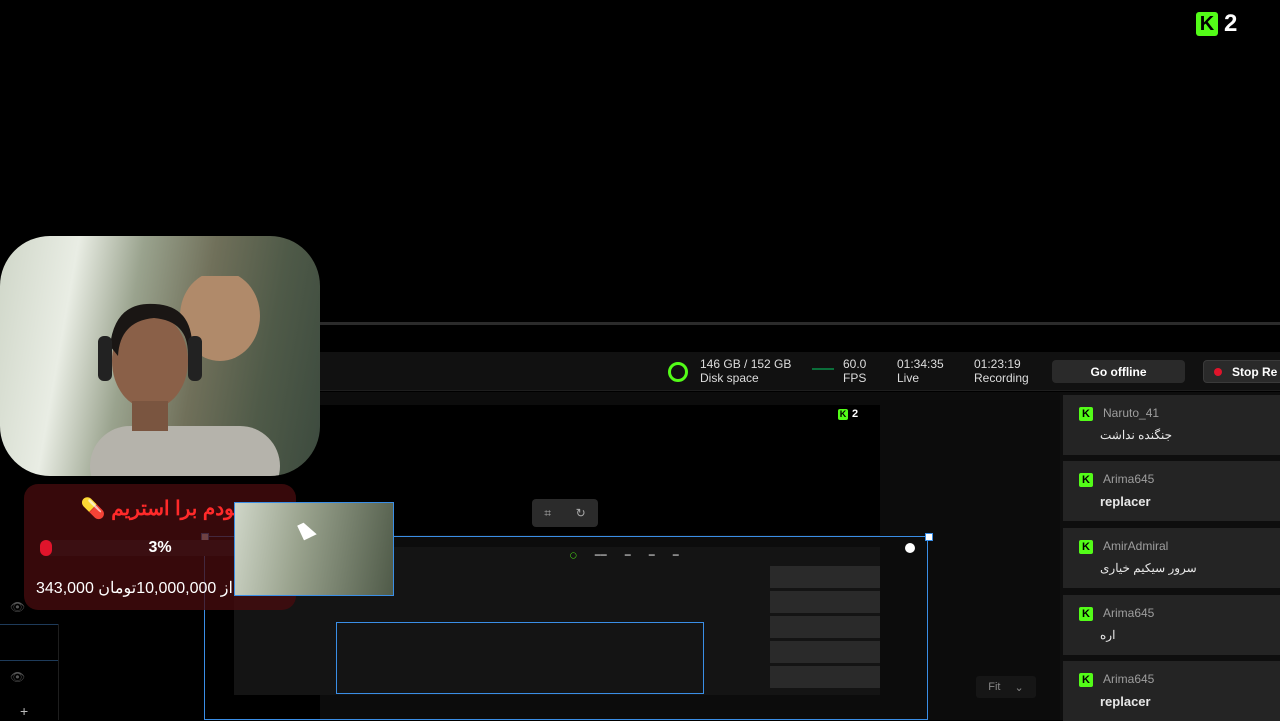 The width and height of the screenshot is (1280, 721). I want to click on fps-value: 60.0, so click(855, 364).